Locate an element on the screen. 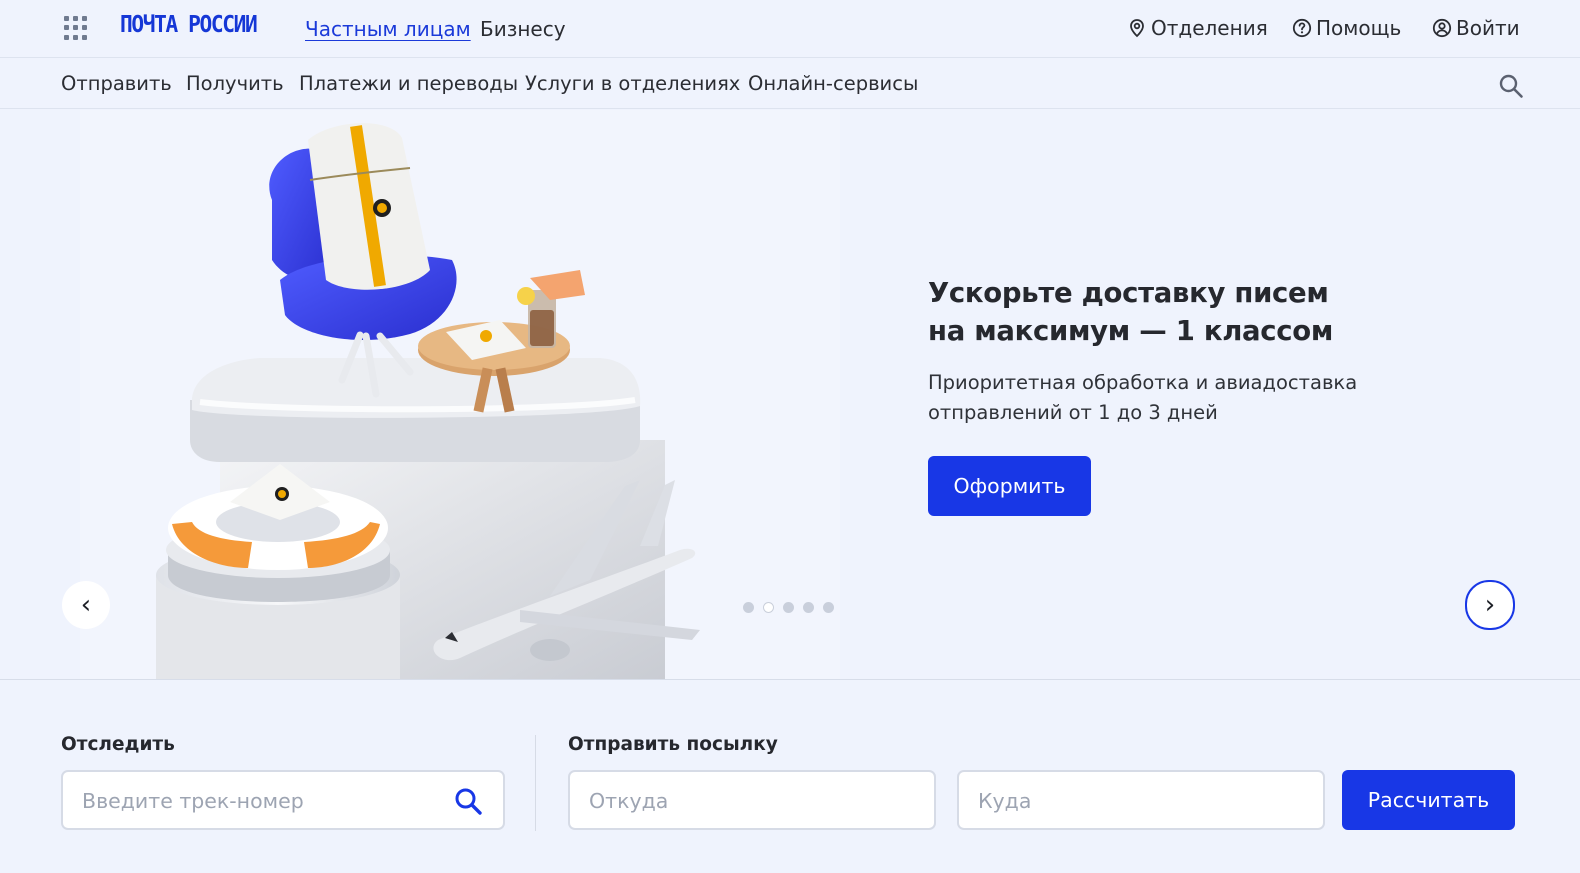 The image size is (1580, 873). carousel-pagination is located at coordinates (788, 607).